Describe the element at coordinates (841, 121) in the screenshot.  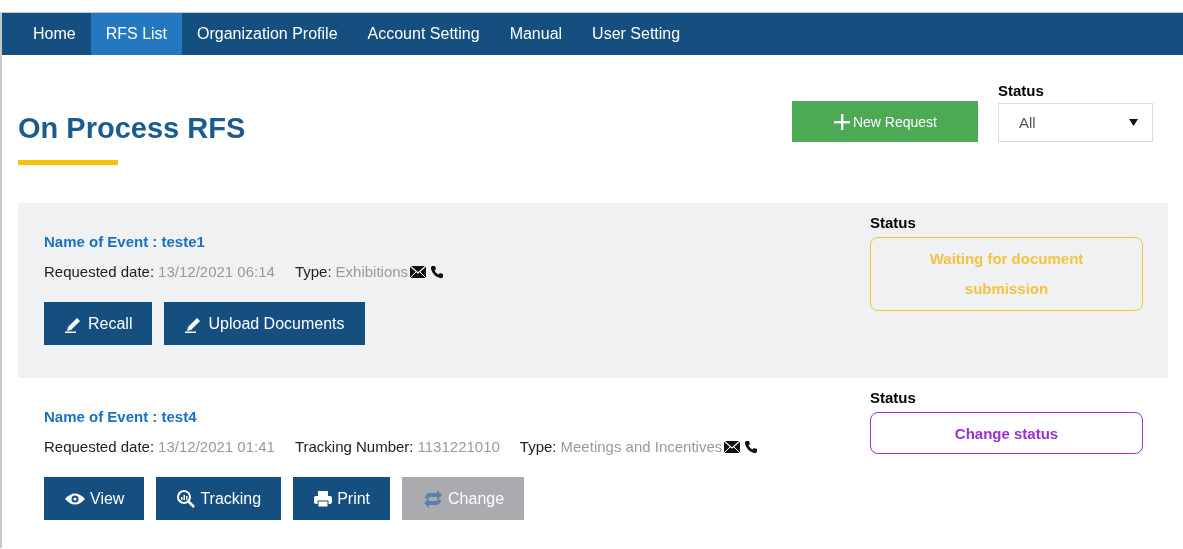
I see `plus-icon` at that location.